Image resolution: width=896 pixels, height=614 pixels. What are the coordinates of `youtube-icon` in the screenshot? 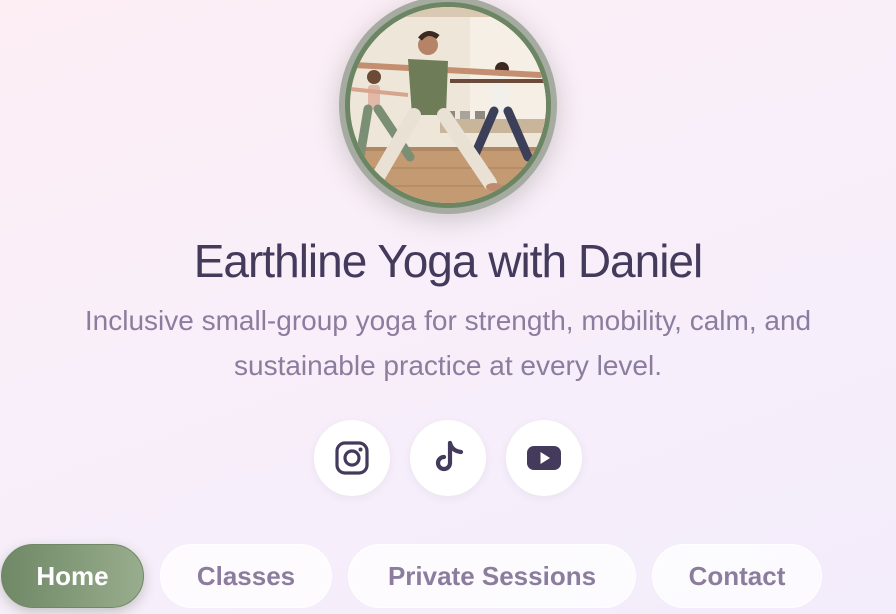 It's located at (544, 458).